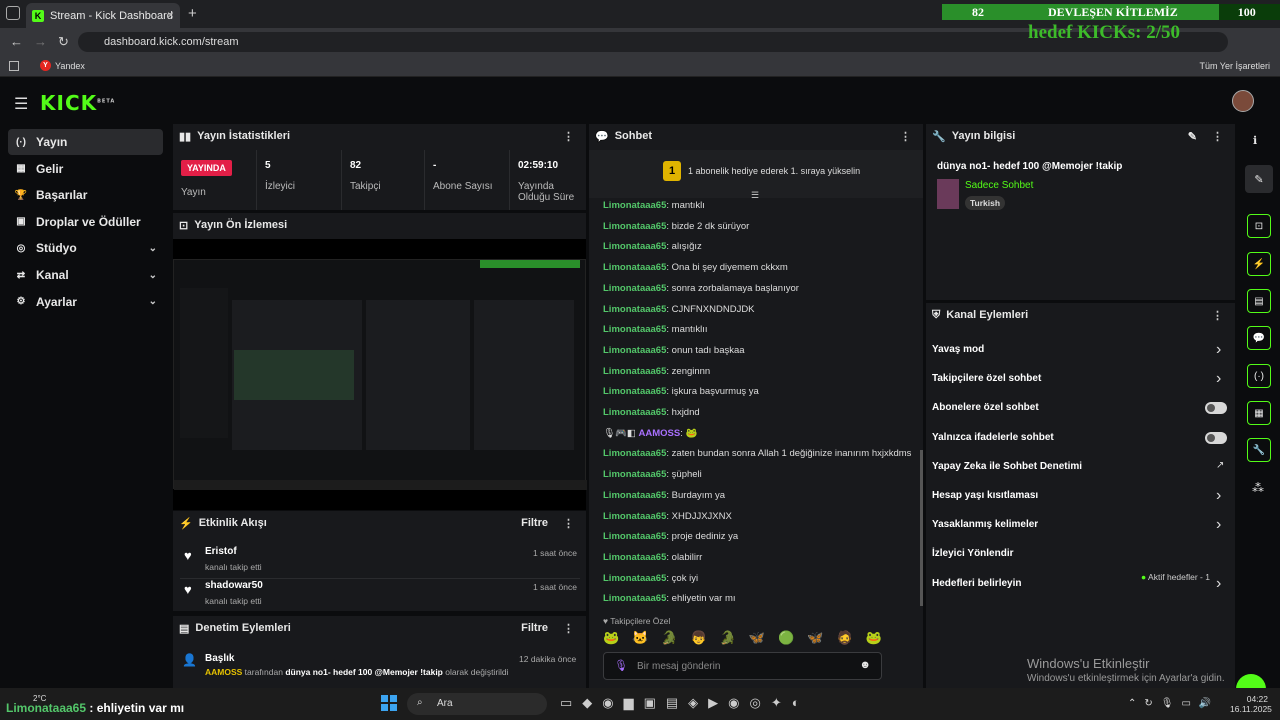 Image resolution: width=1280 pixels, height=720 pixels. I want to click on chat-message: Limonataaa65: Burdayım ya, so click(664, 495).